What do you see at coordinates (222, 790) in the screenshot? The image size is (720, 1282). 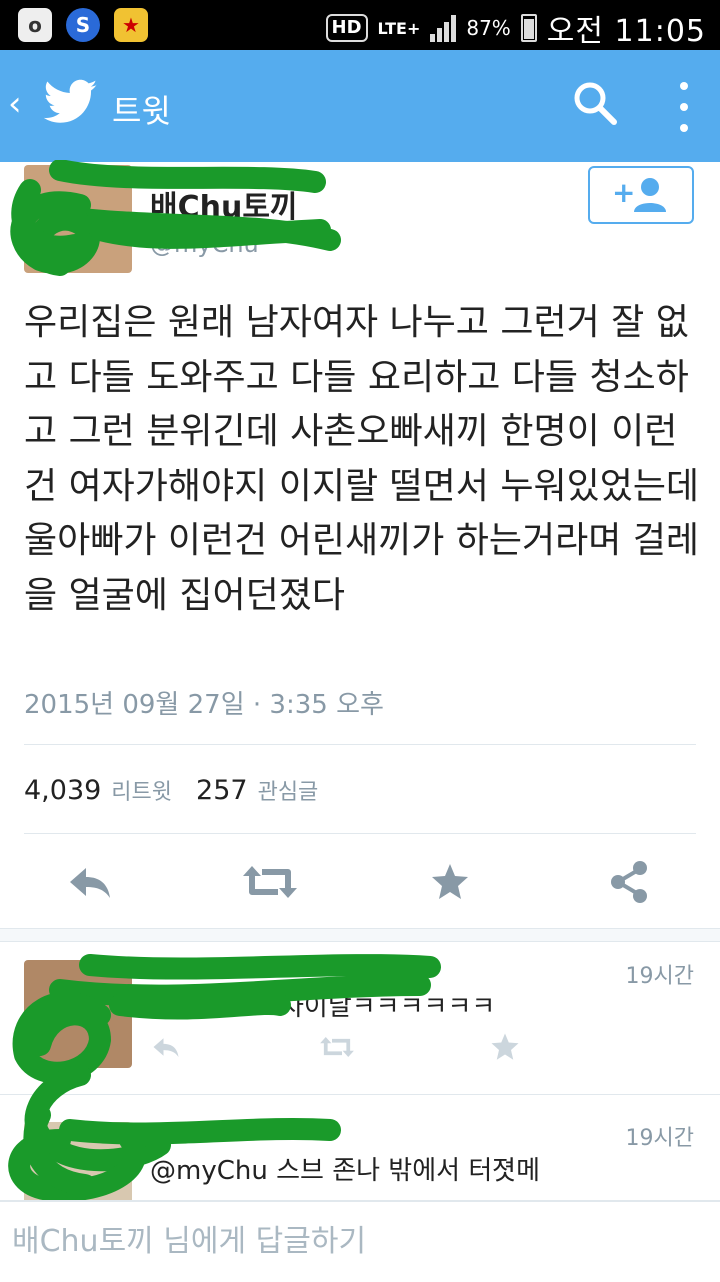 I see `favorite-count: 257` at bounding box center [222, 790].